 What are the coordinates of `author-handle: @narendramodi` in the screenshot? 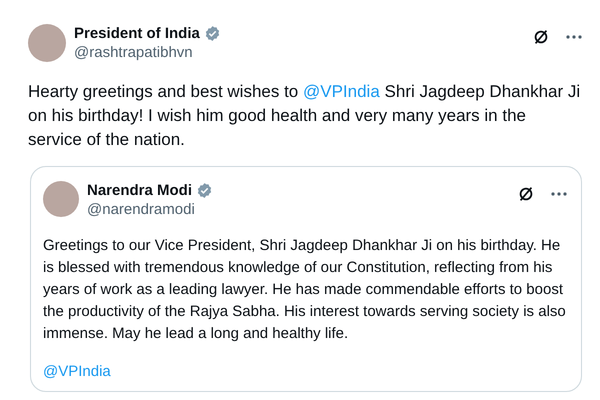 It's located at (302, 209).